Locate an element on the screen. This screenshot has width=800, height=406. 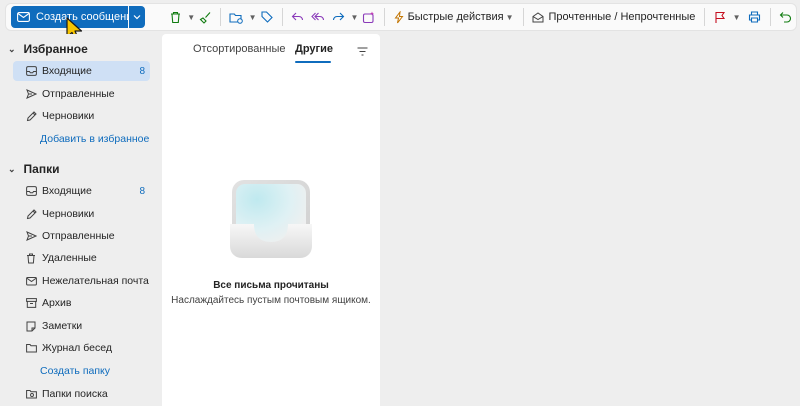
empty-inbox-illustration is located at coordinates (271, 219).